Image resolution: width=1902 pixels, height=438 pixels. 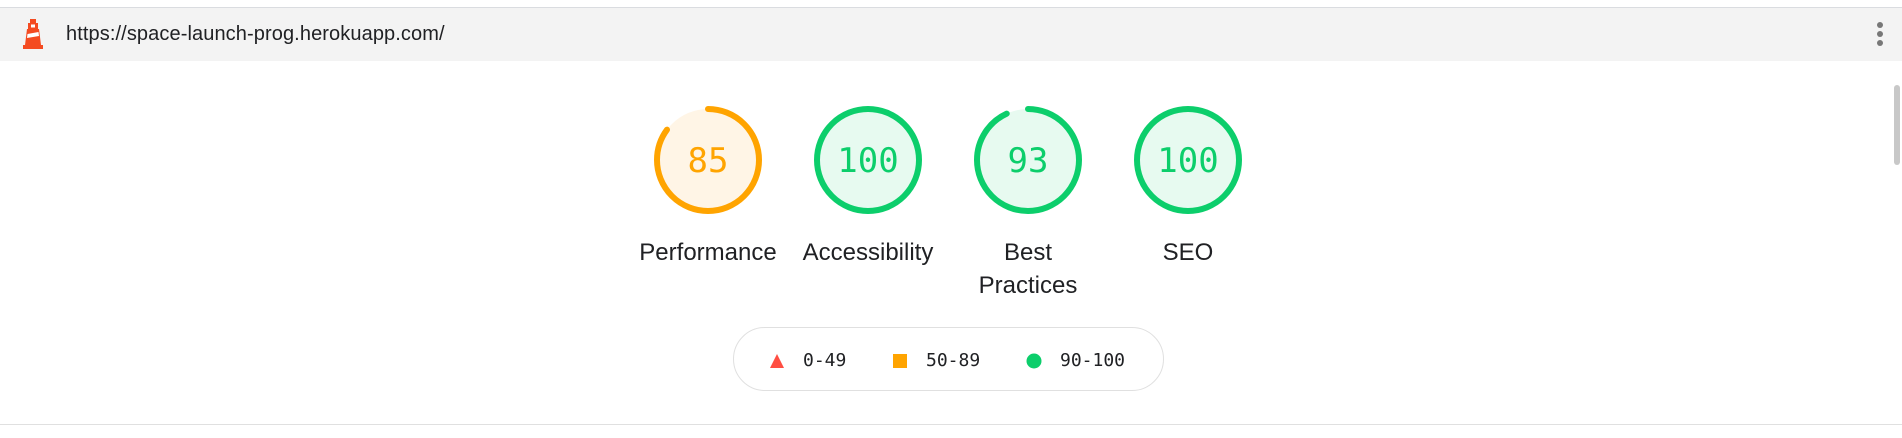 I want to click on gauge-performance-ring: 85, so click(x=708, y=160).